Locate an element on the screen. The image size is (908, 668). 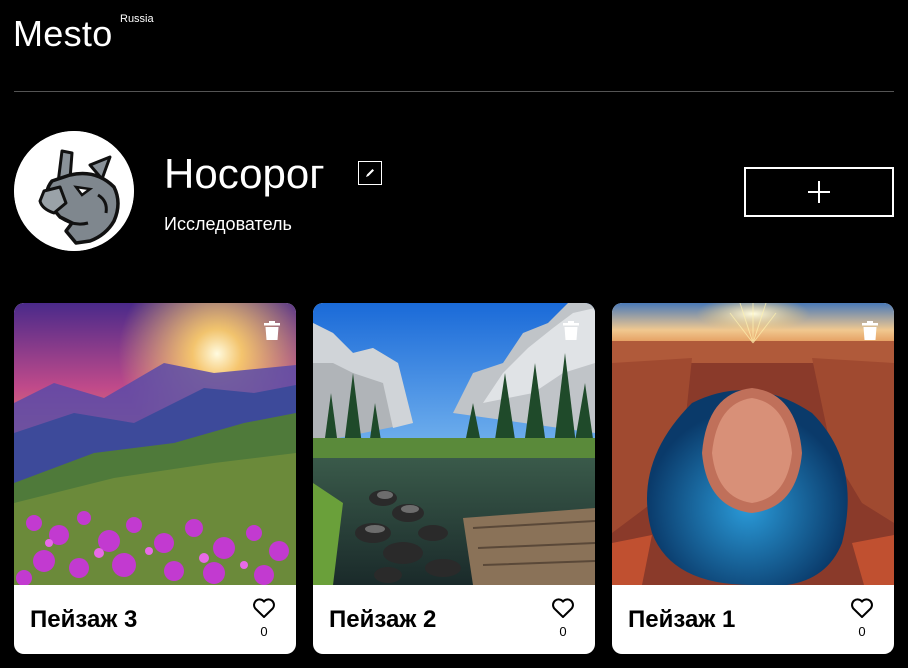
profile-name: Носорог is located at coordinates (244, 173).